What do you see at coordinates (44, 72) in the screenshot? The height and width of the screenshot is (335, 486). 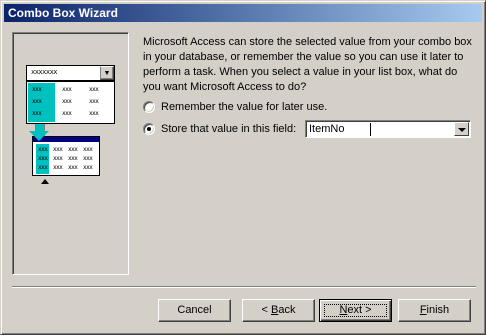 I see `illustration-combo-text: xxxxxxx` at bounding box center [44, 72].